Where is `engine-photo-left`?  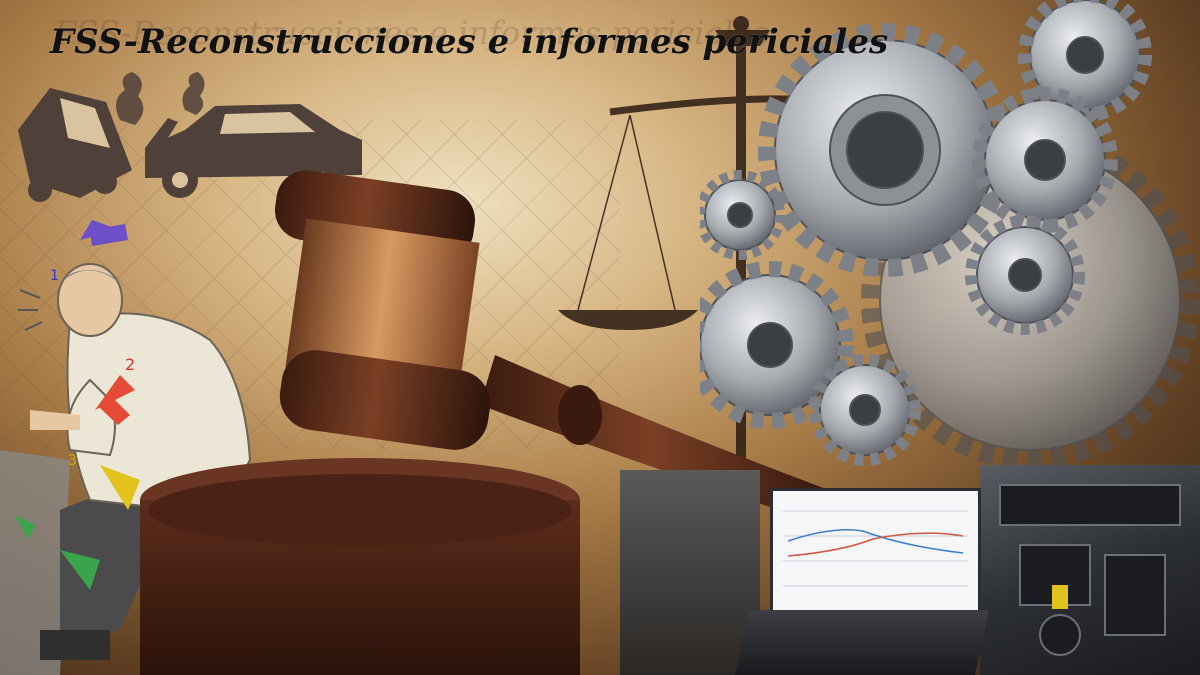 engine-photo-left is located at coordinates (690, 572).